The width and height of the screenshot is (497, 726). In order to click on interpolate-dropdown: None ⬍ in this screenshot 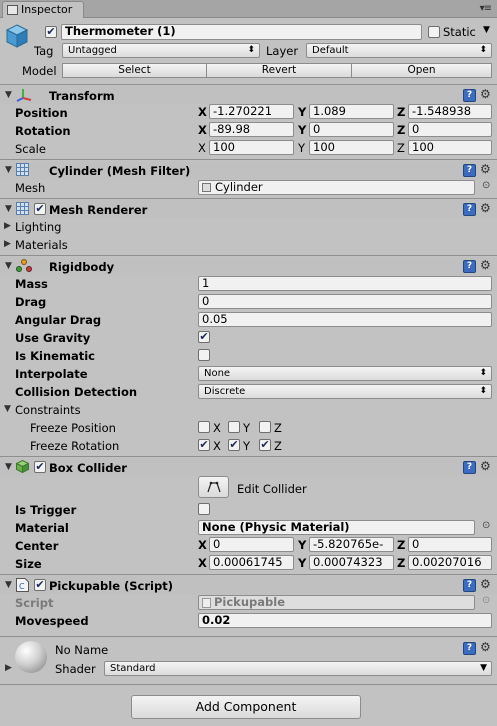, I will do `click(345, 373)`.